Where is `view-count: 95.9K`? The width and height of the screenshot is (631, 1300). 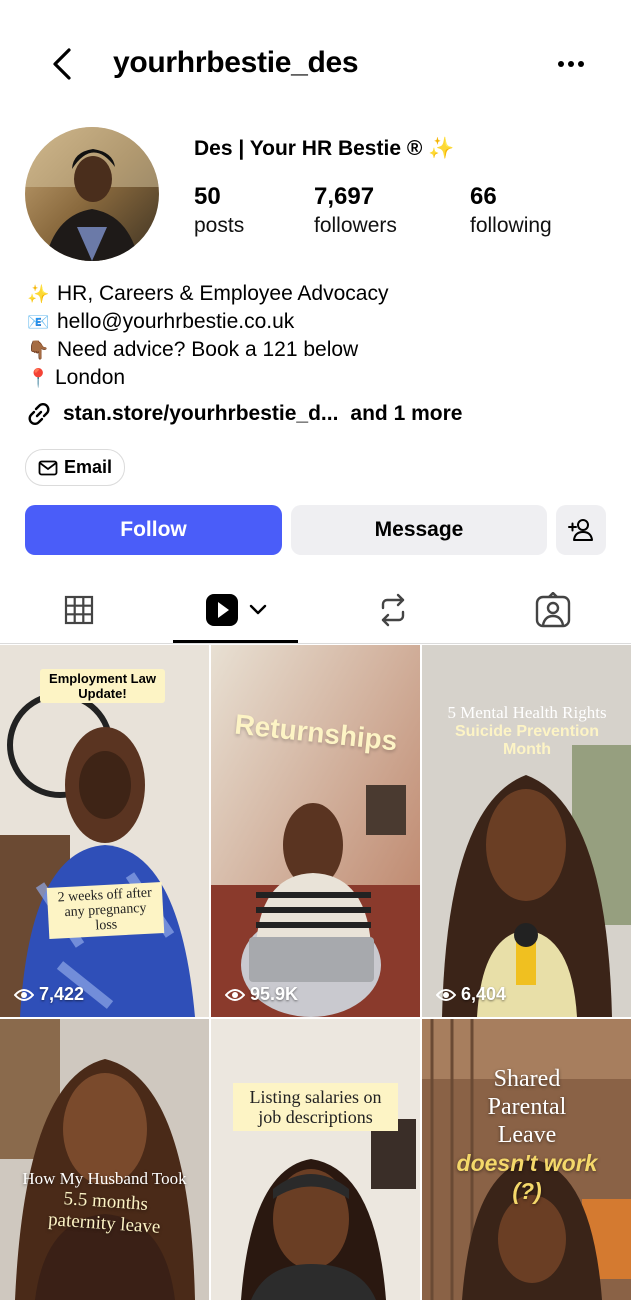
view-count: 95.9K is located at coordinates (261, 994).